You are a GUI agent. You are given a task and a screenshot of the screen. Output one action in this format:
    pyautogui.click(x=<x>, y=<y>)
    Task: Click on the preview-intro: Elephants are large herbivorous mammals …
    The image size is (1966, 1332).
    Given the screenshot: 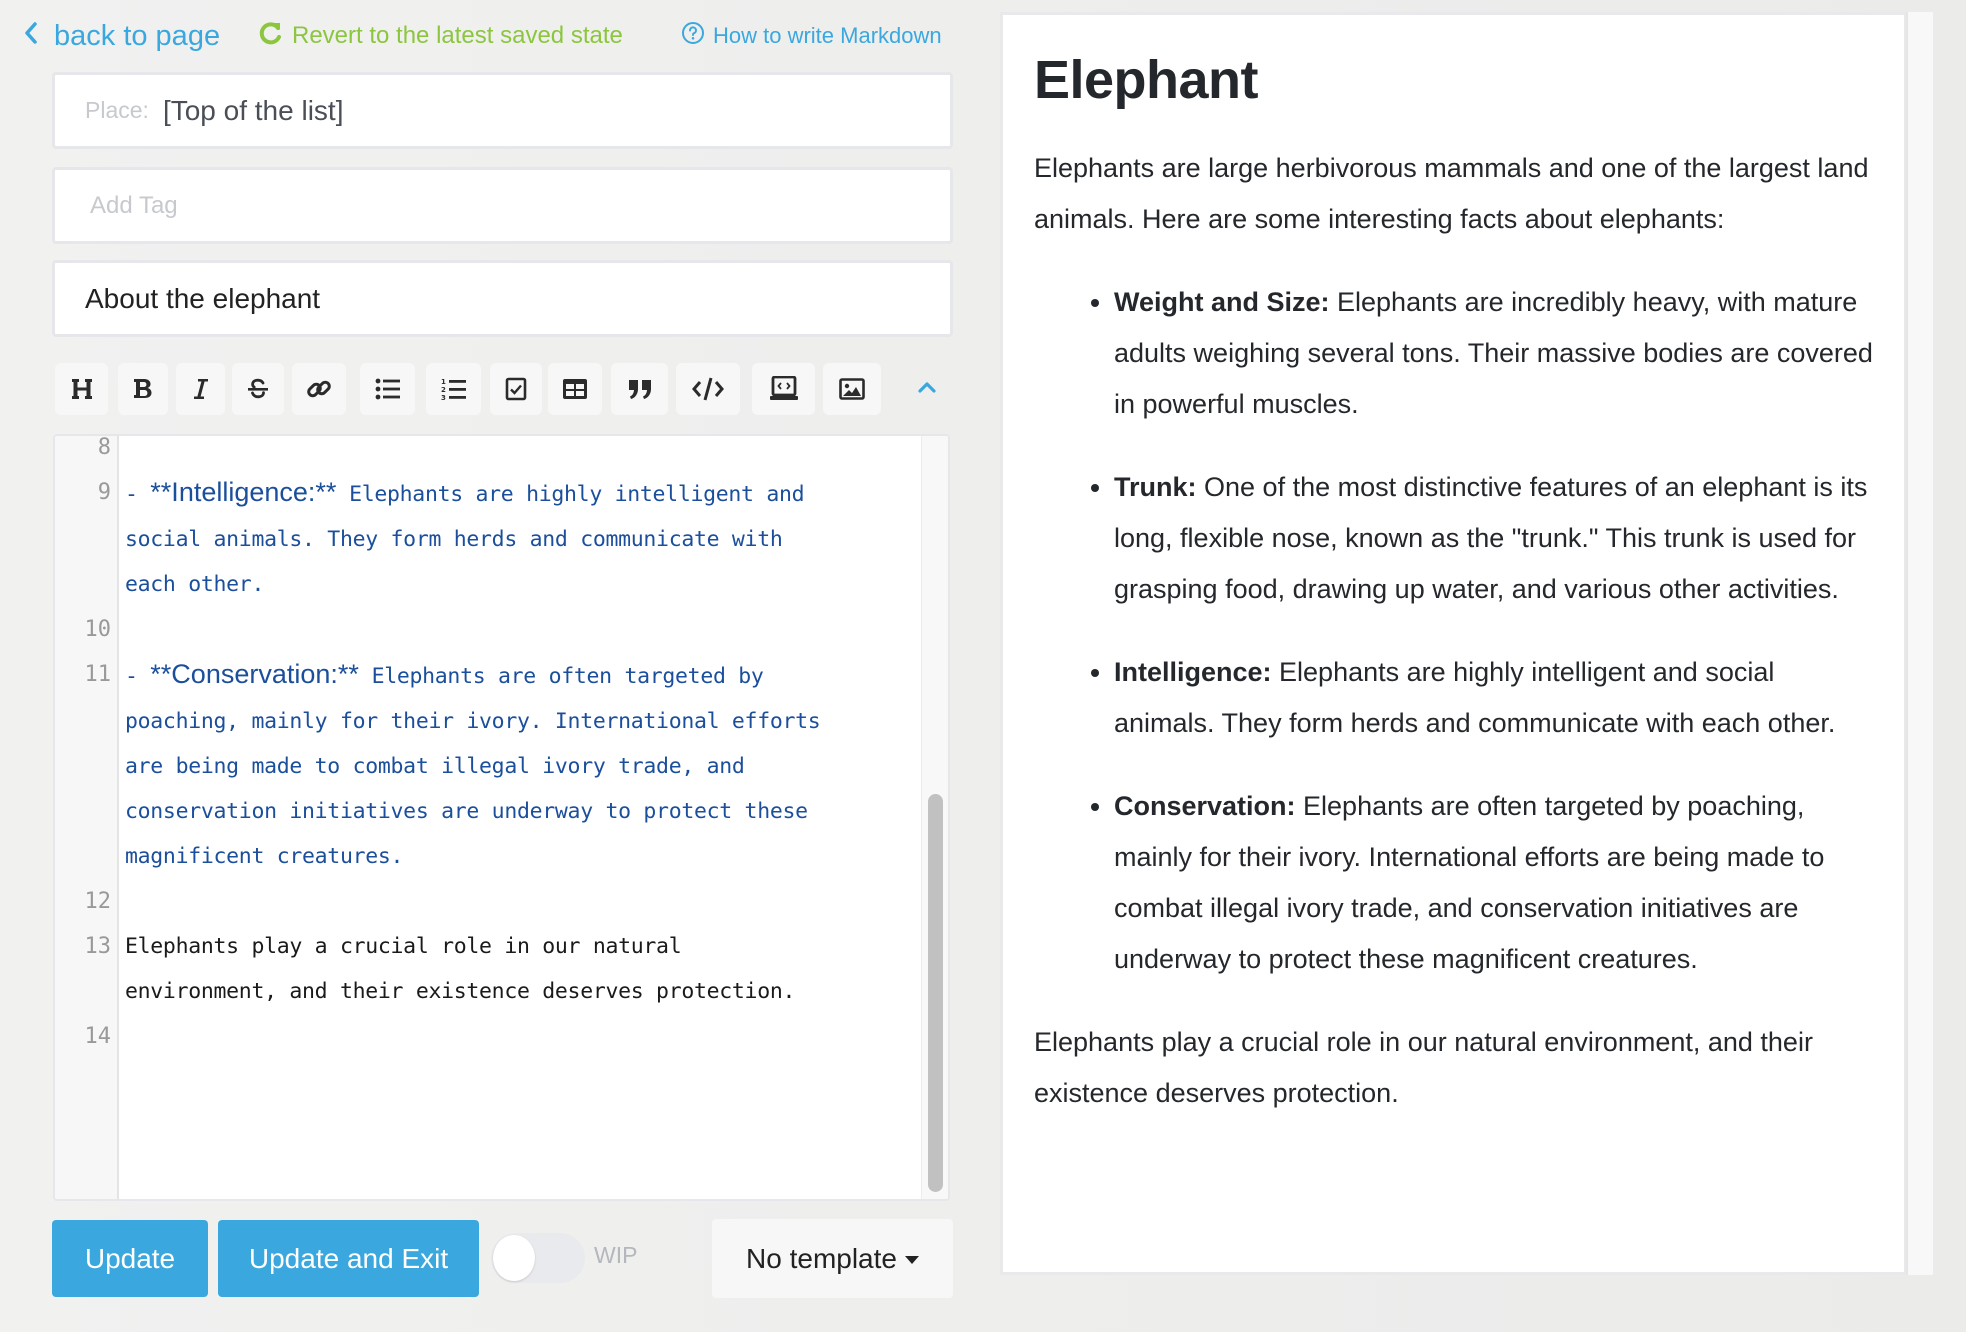 What is the action you would take?
    pyautogui.click(x=1451, y=193)
    